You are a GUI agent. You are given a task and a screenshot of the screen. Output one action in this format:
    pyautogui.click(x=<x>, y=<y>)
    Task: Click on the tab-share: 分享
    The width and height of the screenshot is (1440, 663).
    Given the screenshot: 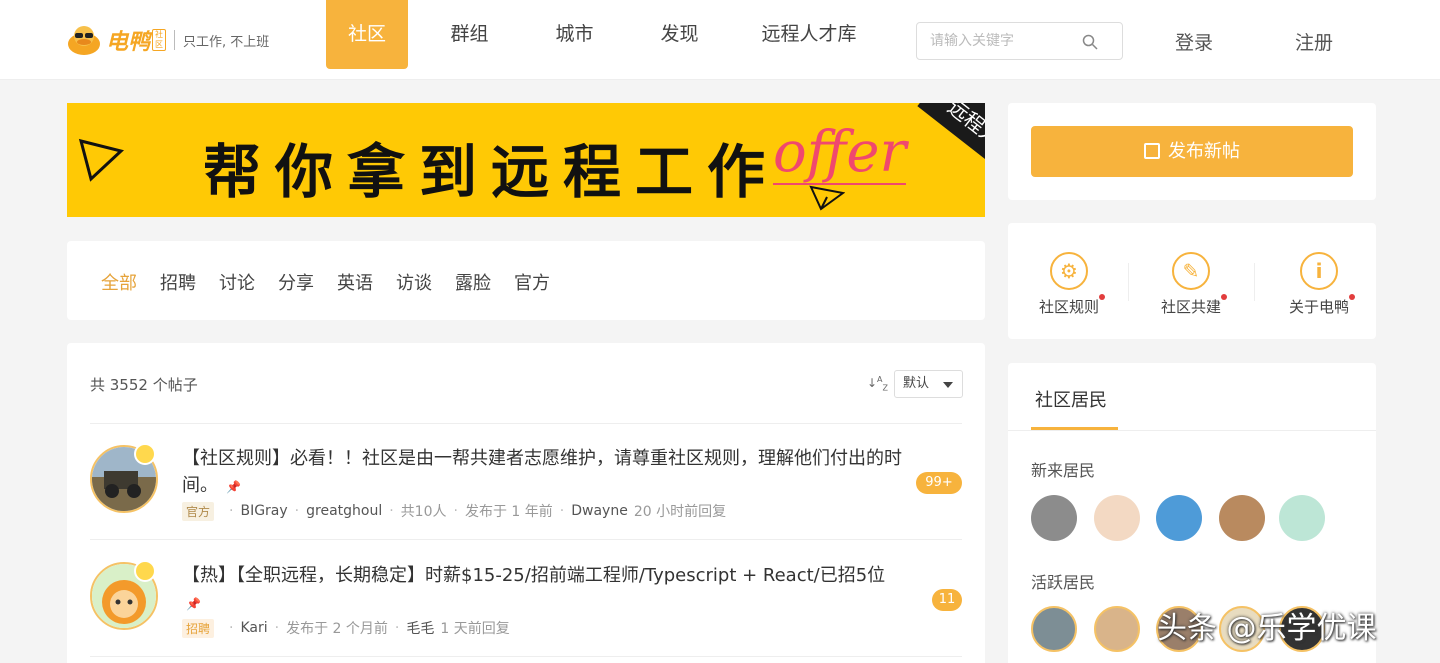 What is the action you would take?
    pyautogui.click(x=296, y=282)
    